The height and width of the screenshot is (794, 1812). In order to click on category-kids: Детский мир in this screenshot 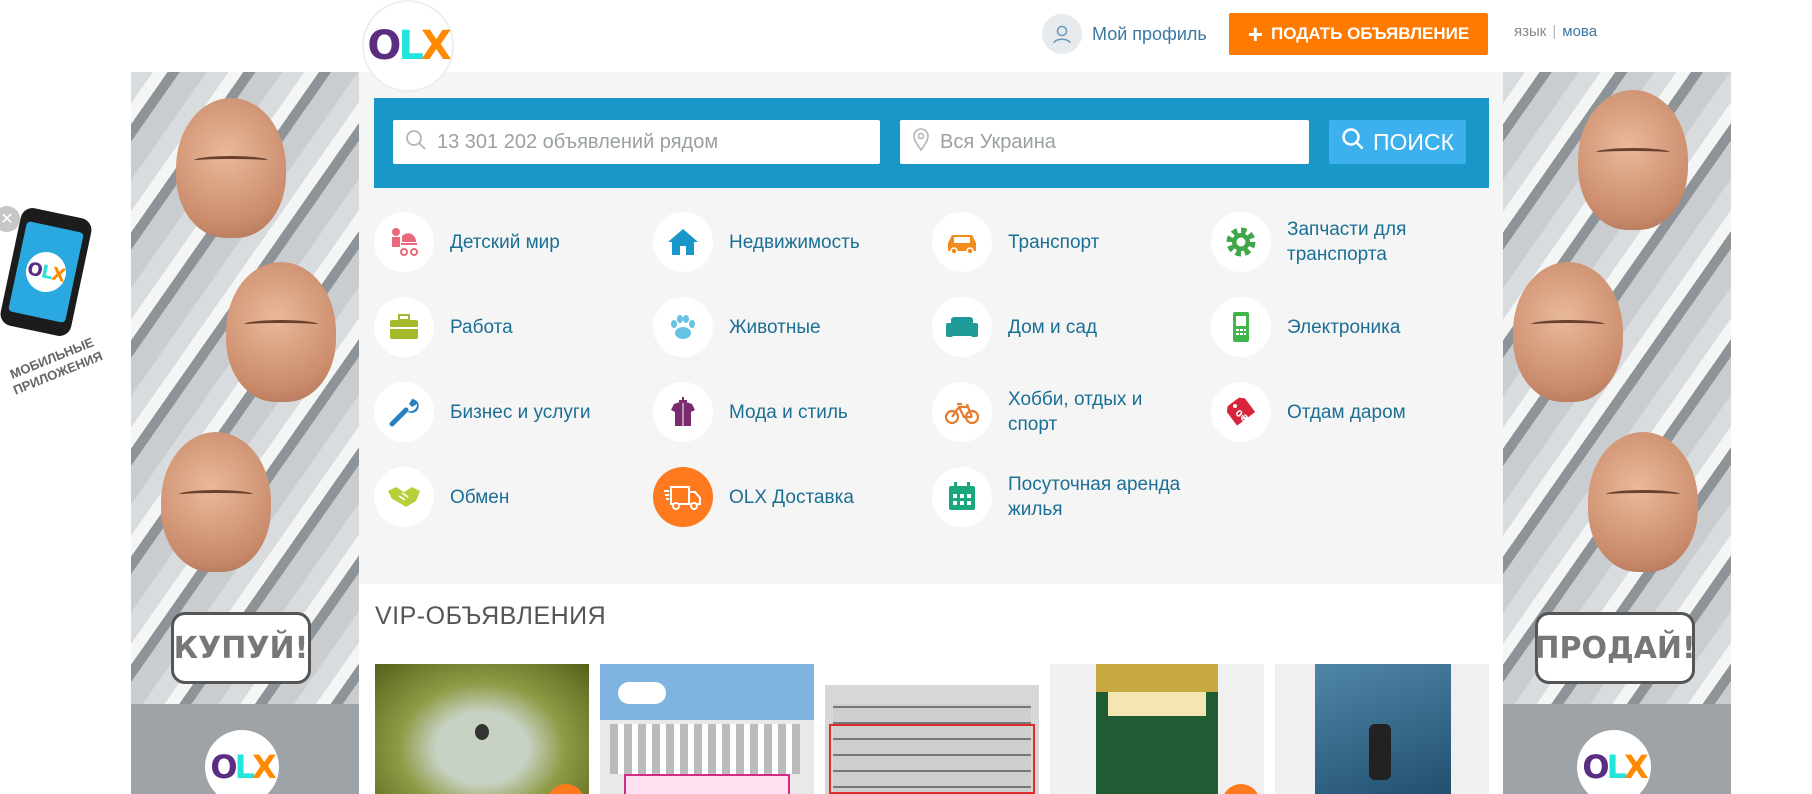, I will do `click(504, 242)`.